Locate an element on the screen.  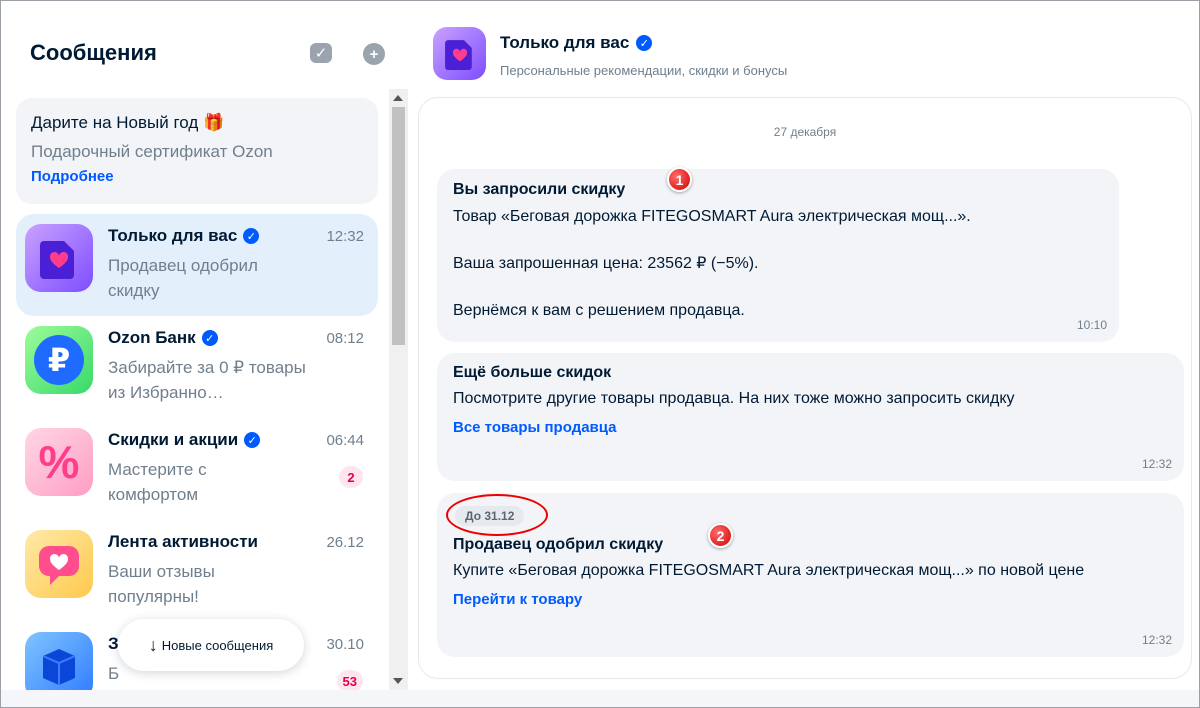
annotation-marker-2: 2 is located at coordinates (720, 535).